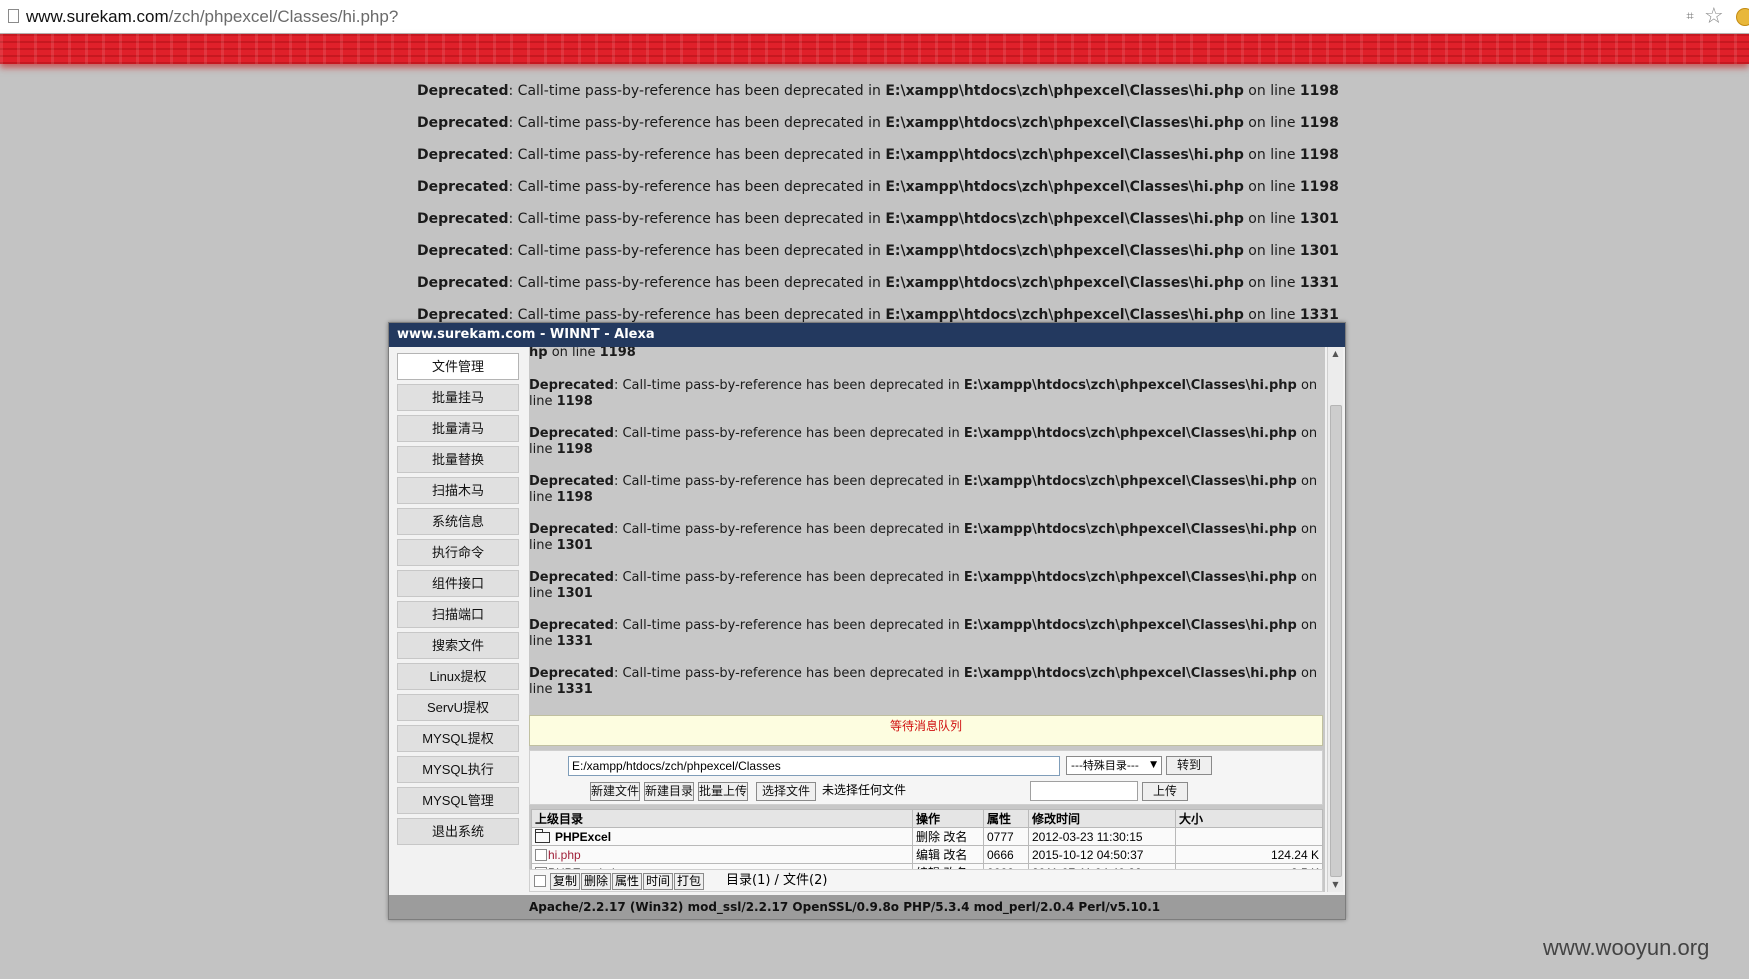 The image size is (1749, 979). Describe the element at coordinates (1165, 791) in the screenshot. I see `upload-button: 上传` at that location.